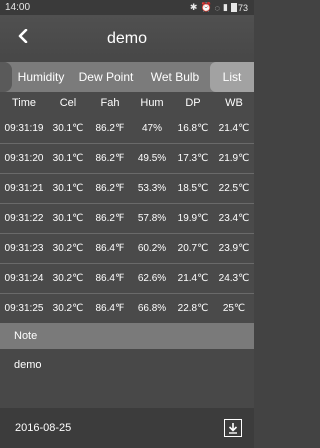  What do you see at coordinates (234, 103) in the screenshot?
I see `column-header-wb: WB` at bounding box center [234, 103].